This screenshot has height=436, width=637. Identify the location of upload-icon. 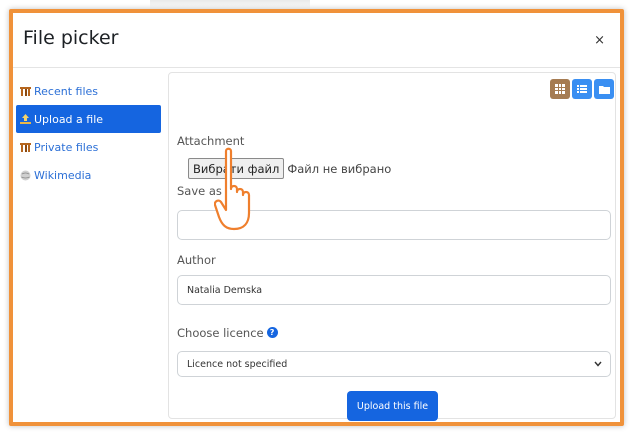
(25, 119).